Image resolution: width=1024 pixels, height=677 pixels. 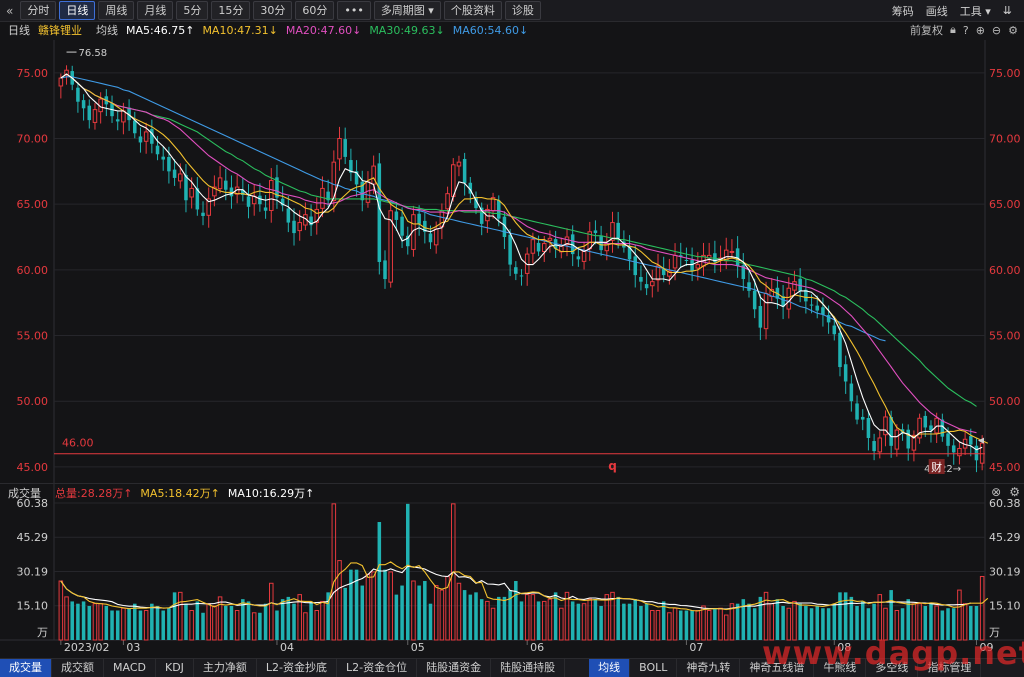 What do you see at coordinates (33, 204) in the screenshot?
I see `price-tick-left: 65.00` at bounding box center [33, 204].